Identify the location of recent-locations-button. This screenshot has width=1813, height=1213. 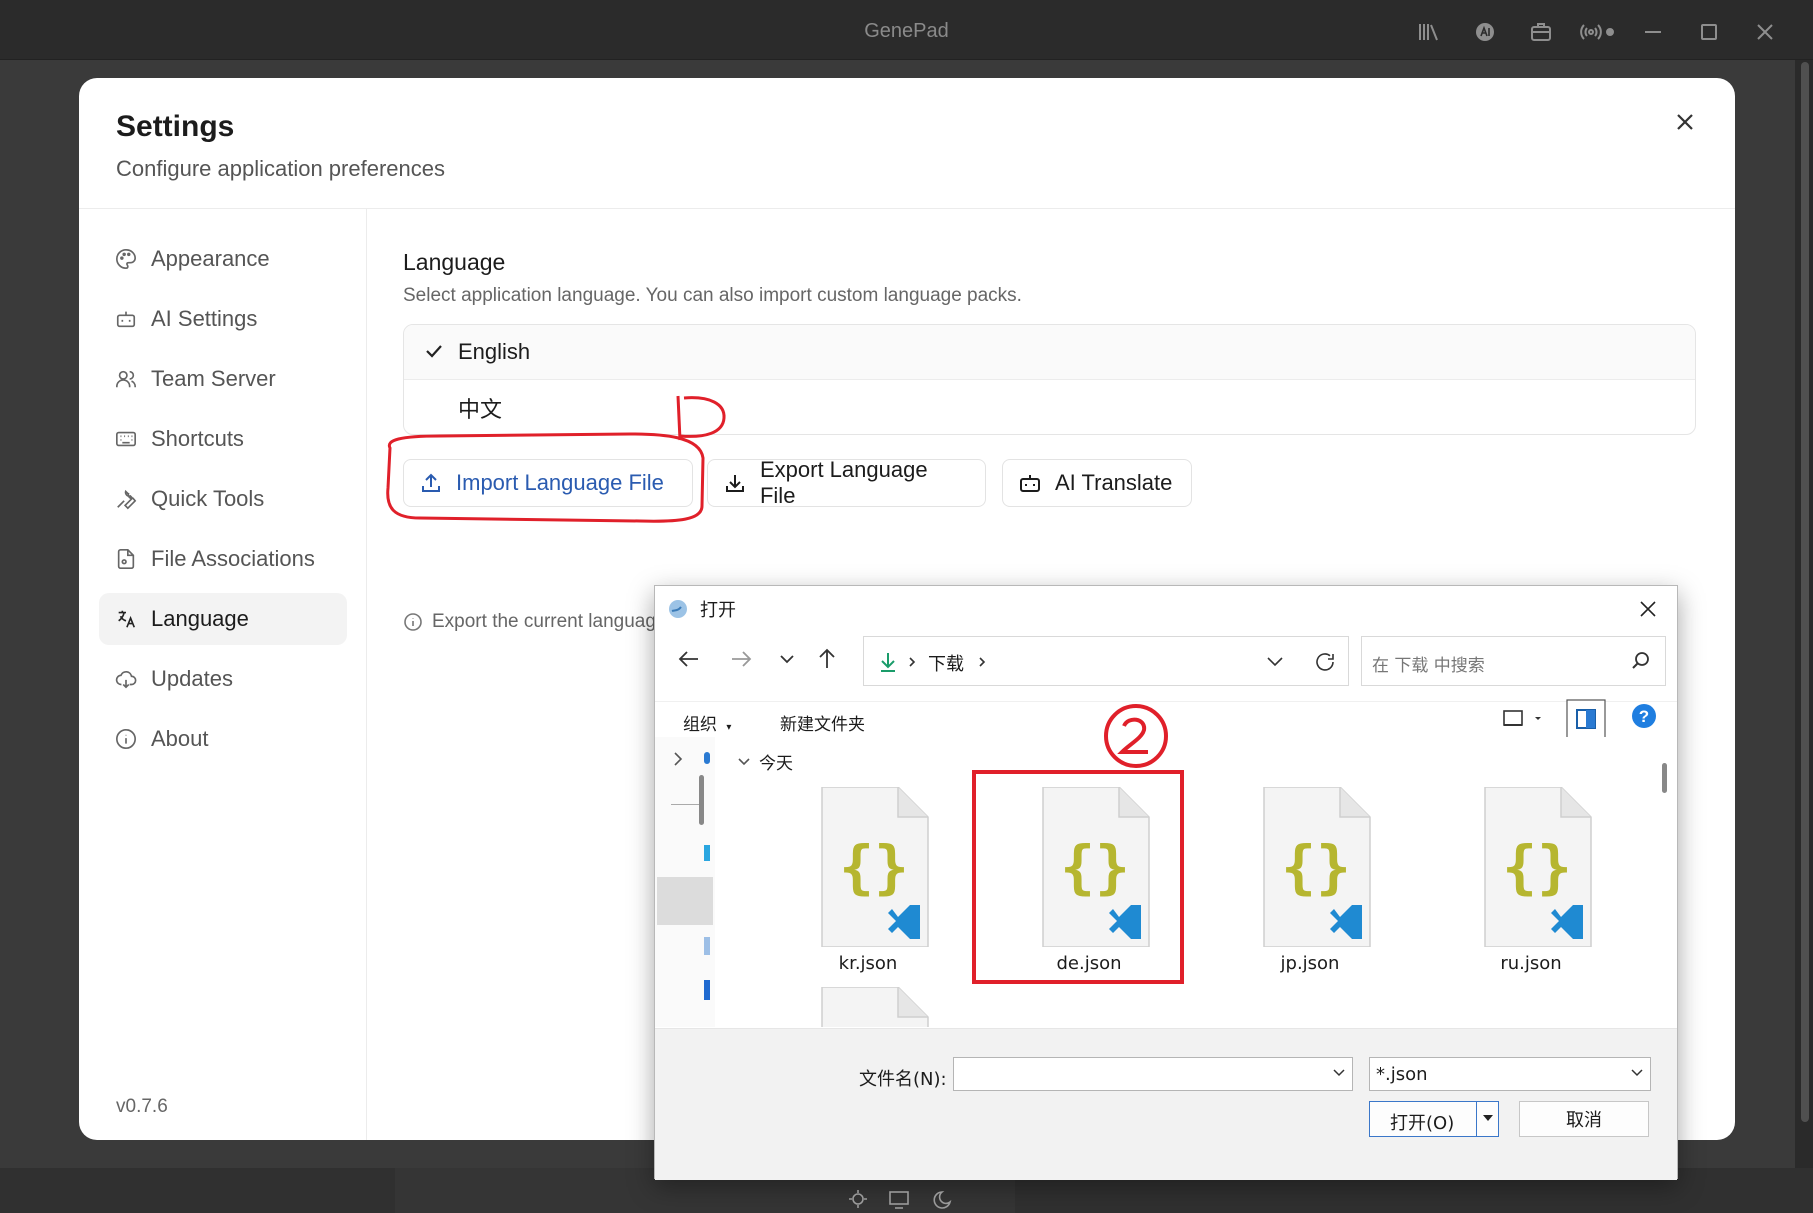
(787, 659).